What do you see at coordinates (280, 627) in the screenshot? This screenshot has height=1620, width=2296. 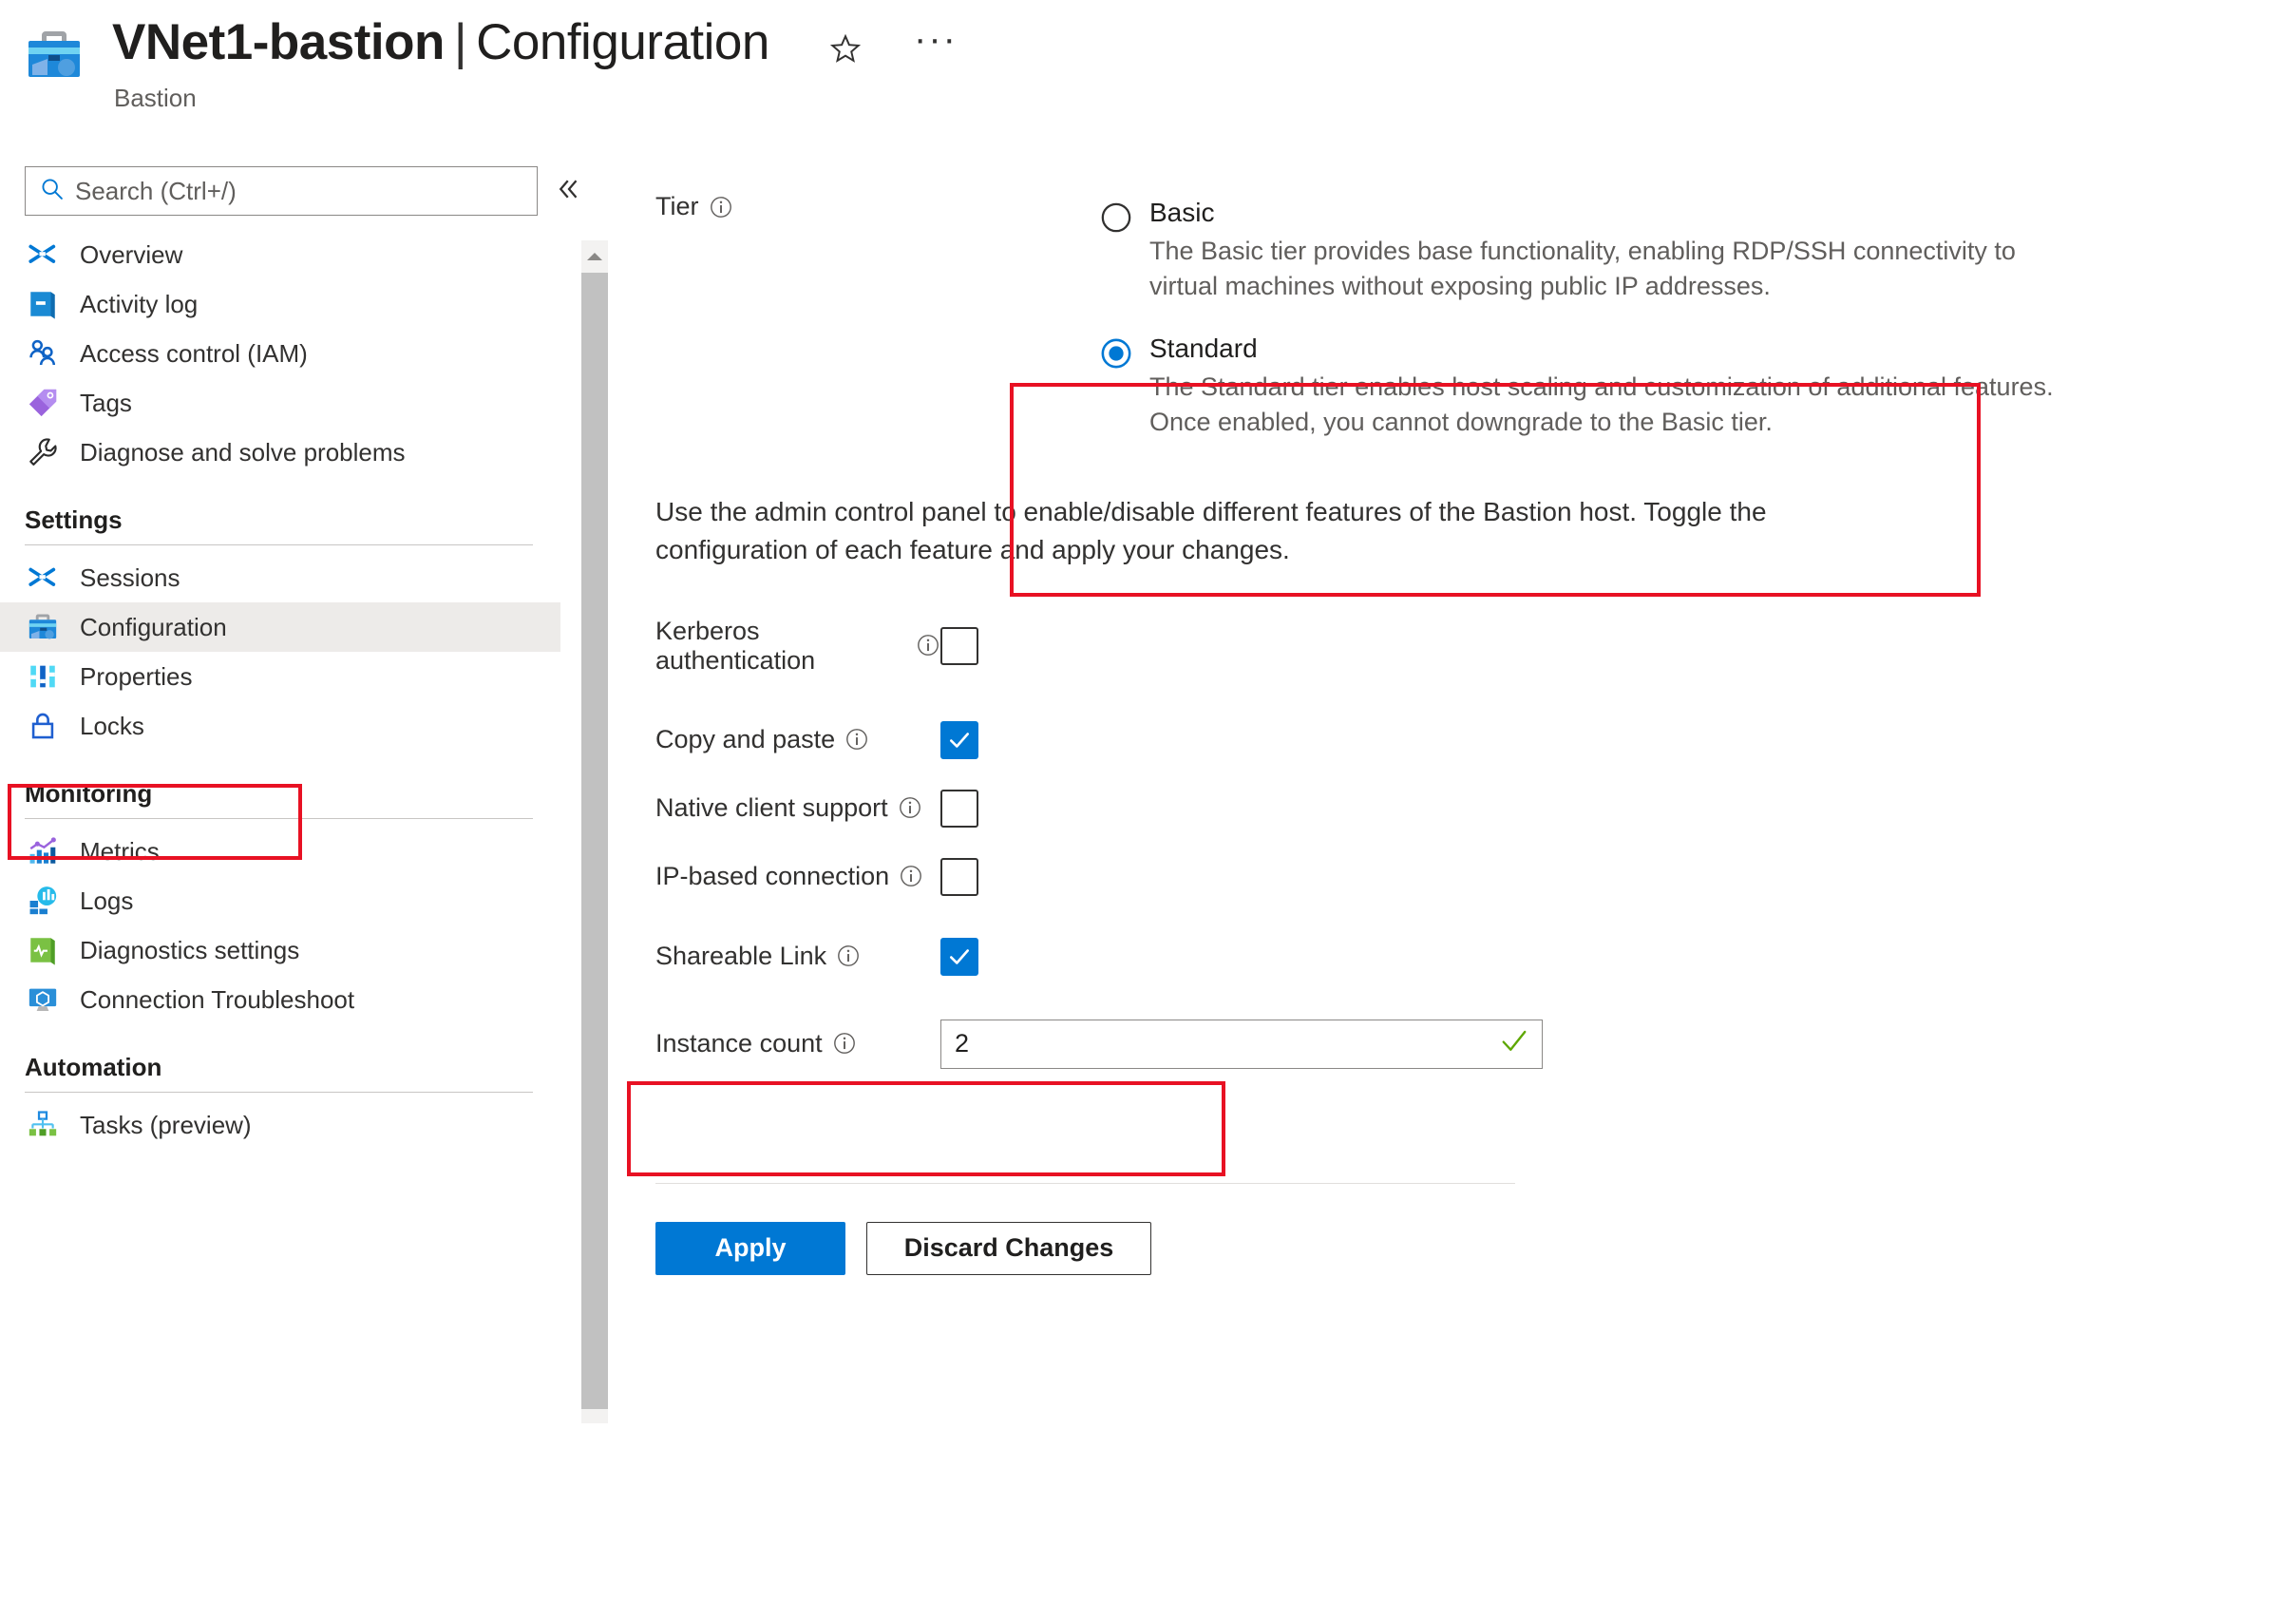 I see `sidebar-item-configuration: Configuration` at bounding box center [280, 627].